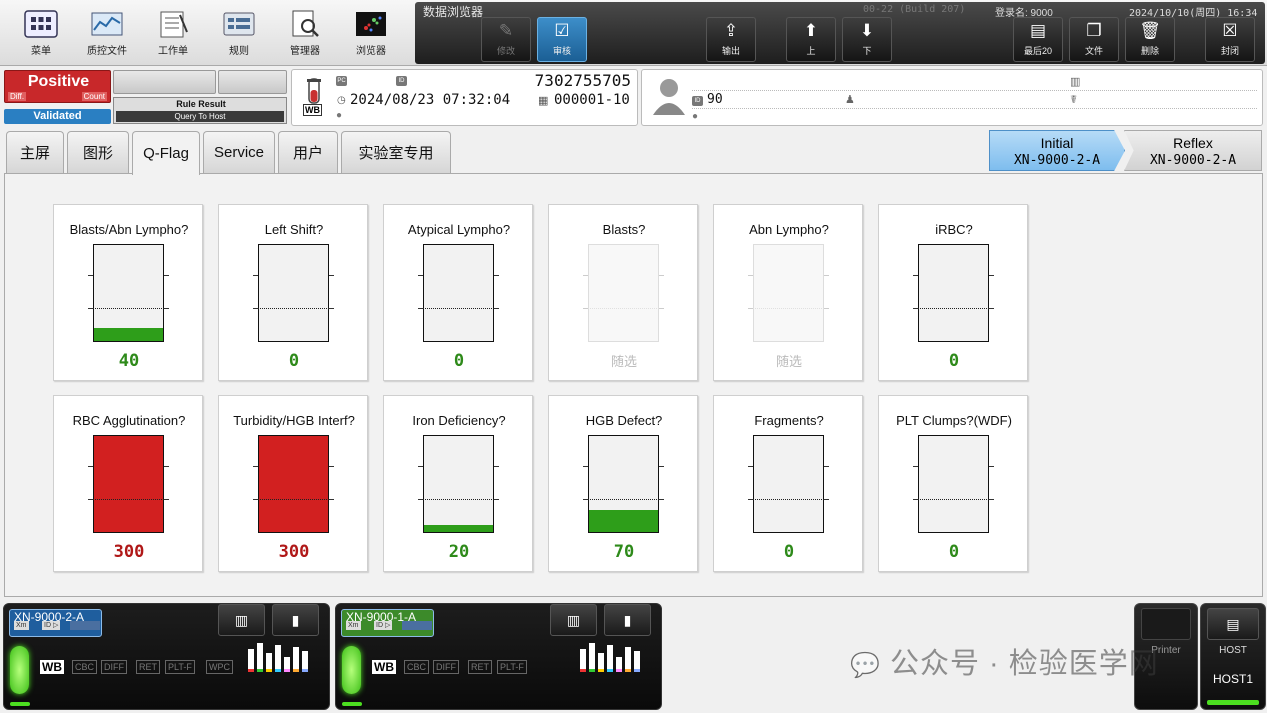 The height and width of the screenshot is (713, 1267). Describe the element at coordinates (512, 667) in the screenshot. I see `analyzer-channel-badge: PLT-F` at that location.